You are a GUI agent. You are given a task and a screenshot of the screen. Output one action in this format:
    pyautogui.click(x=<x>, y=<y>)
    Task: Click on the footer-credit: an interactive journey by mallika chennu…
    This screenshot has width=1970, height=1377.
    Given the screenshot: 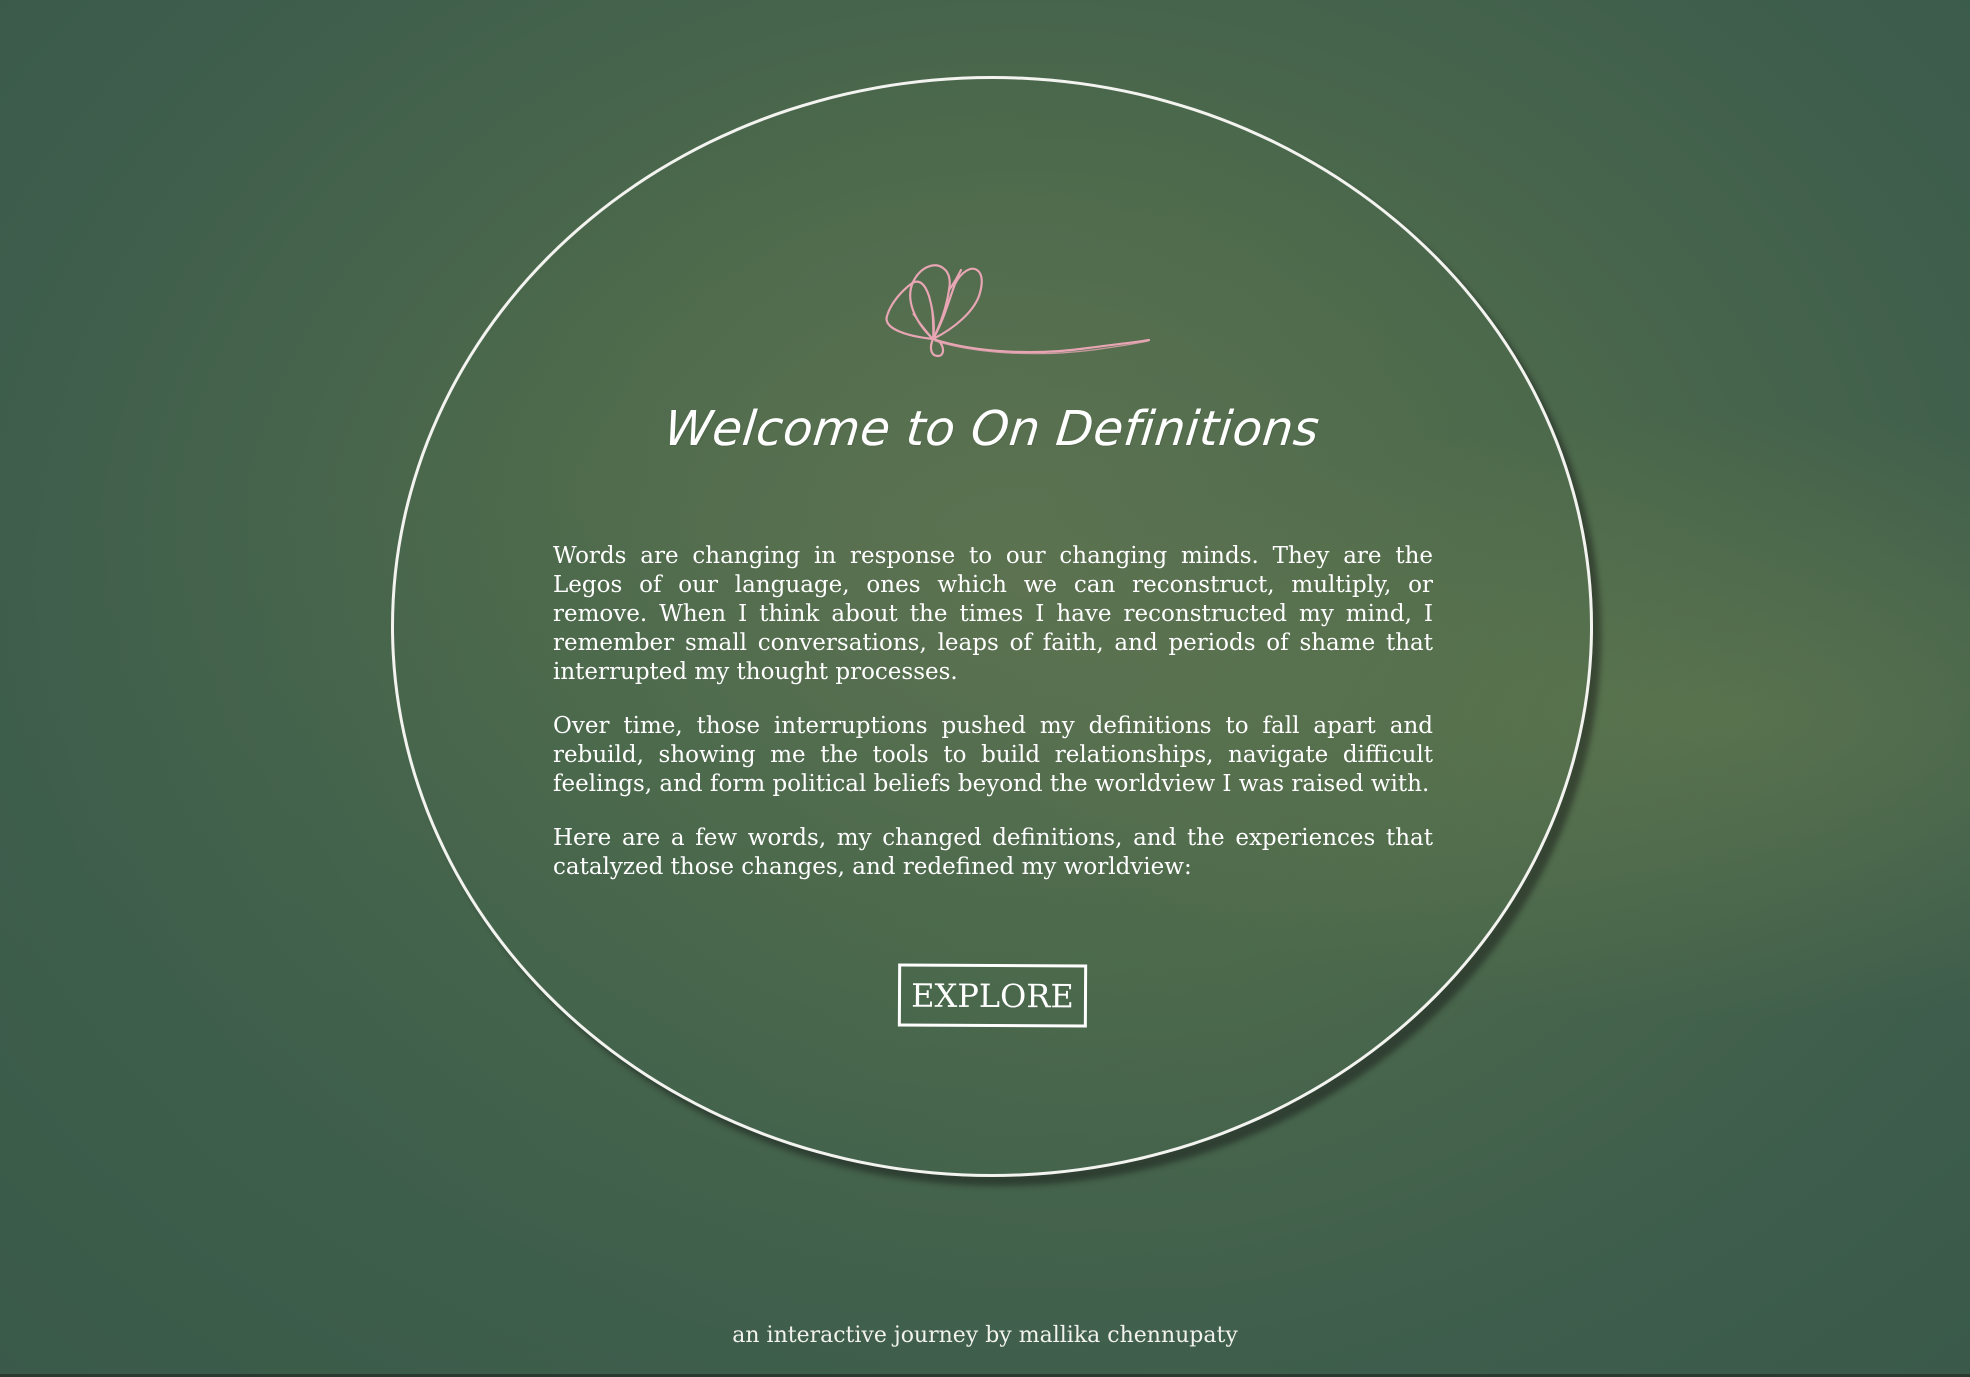 What is the action you would take?
    pyautogui.click(x=985, y=1335)
    